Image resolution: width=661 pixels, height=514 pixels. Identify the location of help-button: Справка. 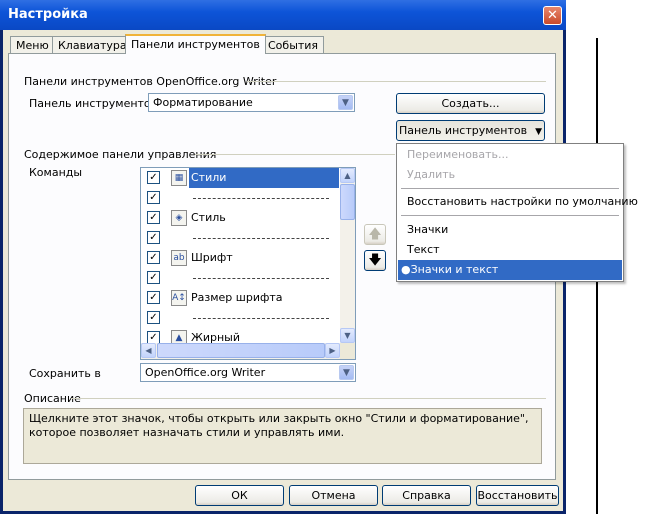
(426, 495).